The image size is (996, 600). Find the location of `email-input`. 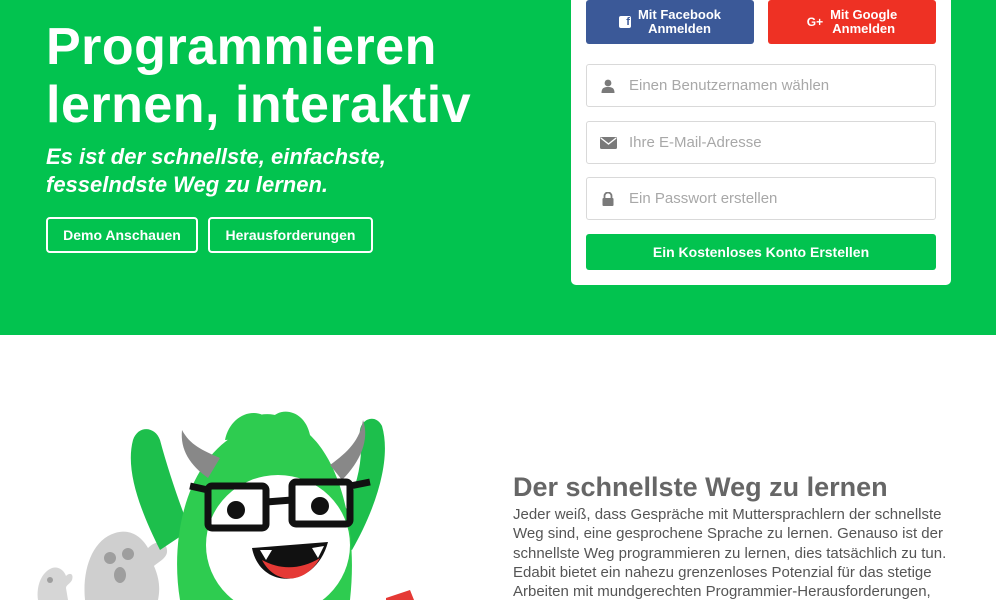

email-input is located at coordinates (782, 142).